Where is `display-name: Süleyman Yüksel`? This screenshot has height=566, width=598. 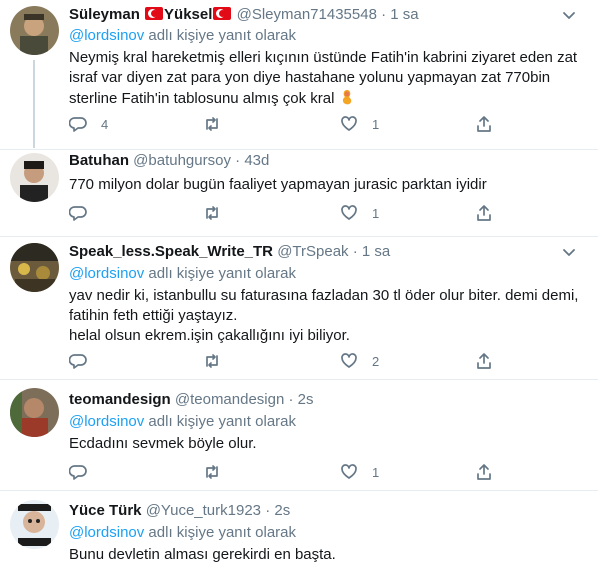 display-name: Süleyman Yüksel is located at coordinates (150, 14).